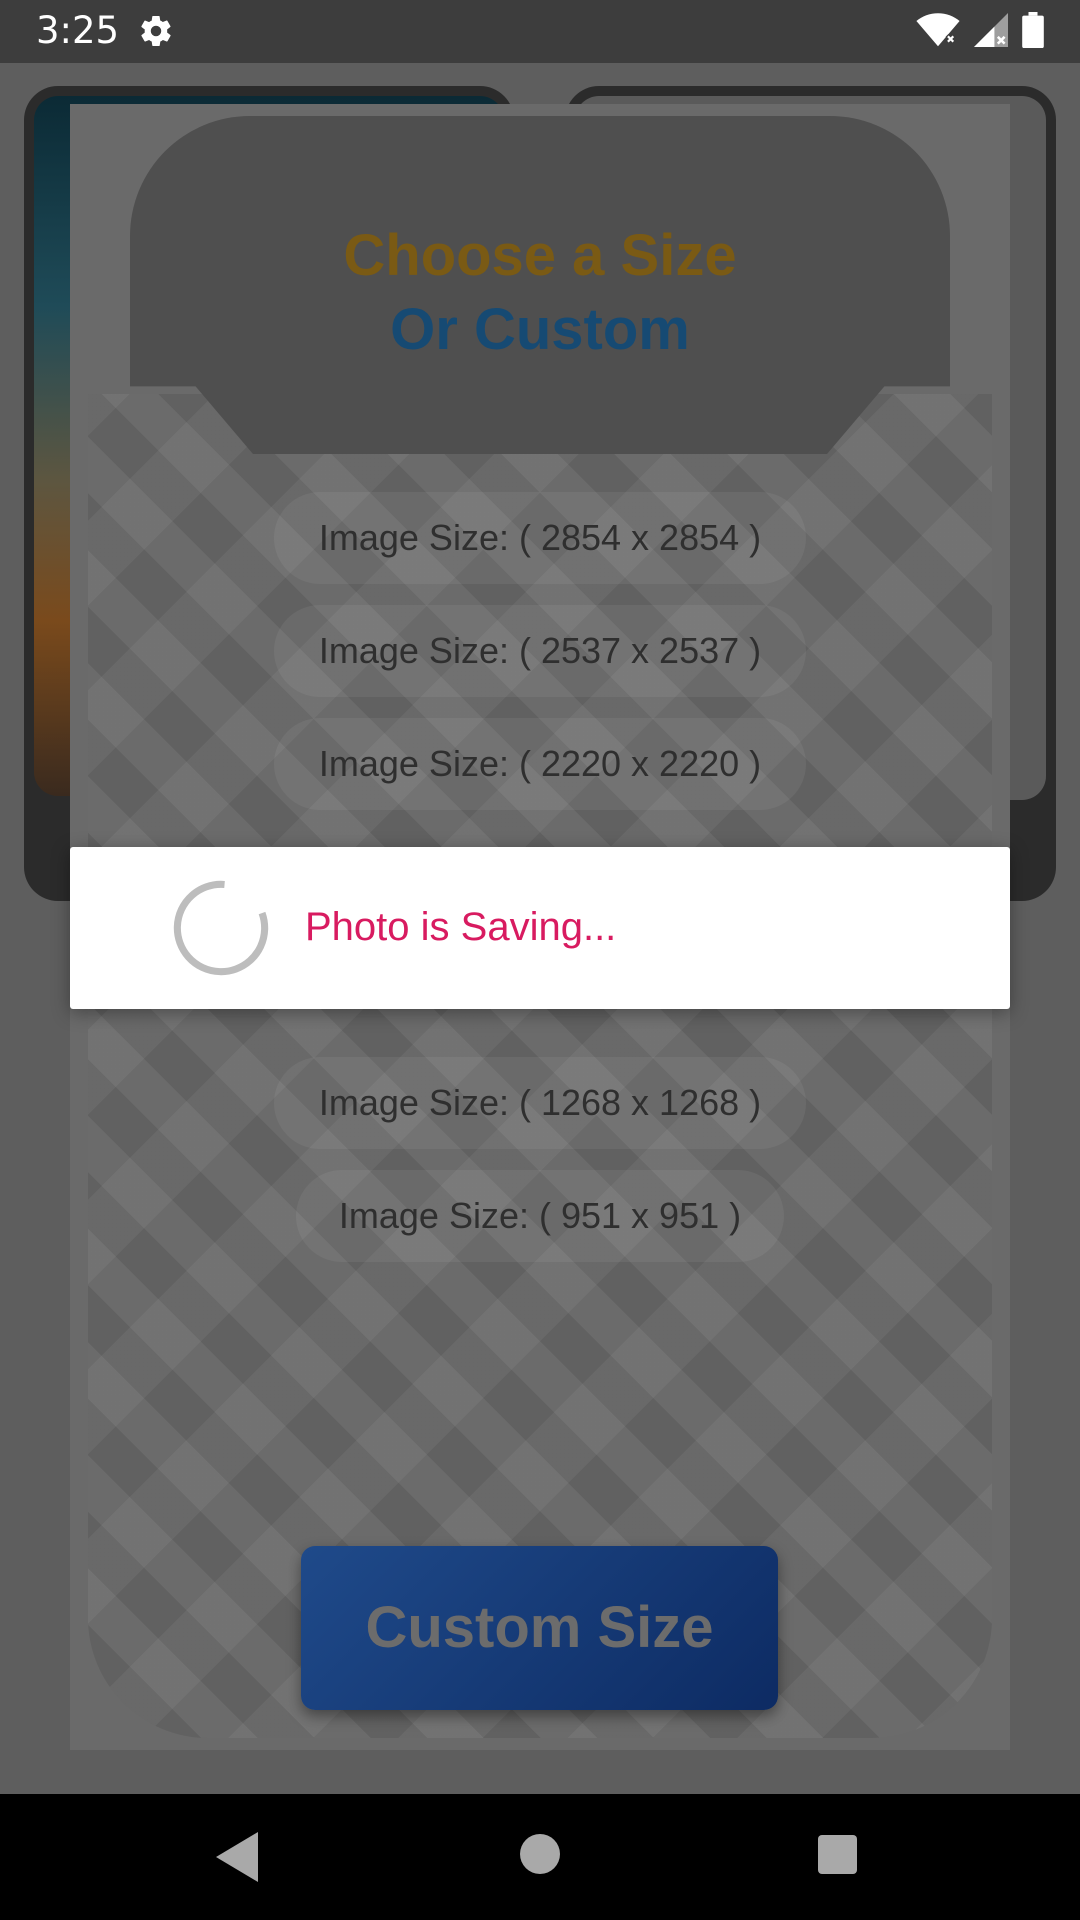 The height and width of the screenshot is (1920, 1080). Describe the element at coordinates (540, 1854) in the screenshot. I see `home-icon` at that location.